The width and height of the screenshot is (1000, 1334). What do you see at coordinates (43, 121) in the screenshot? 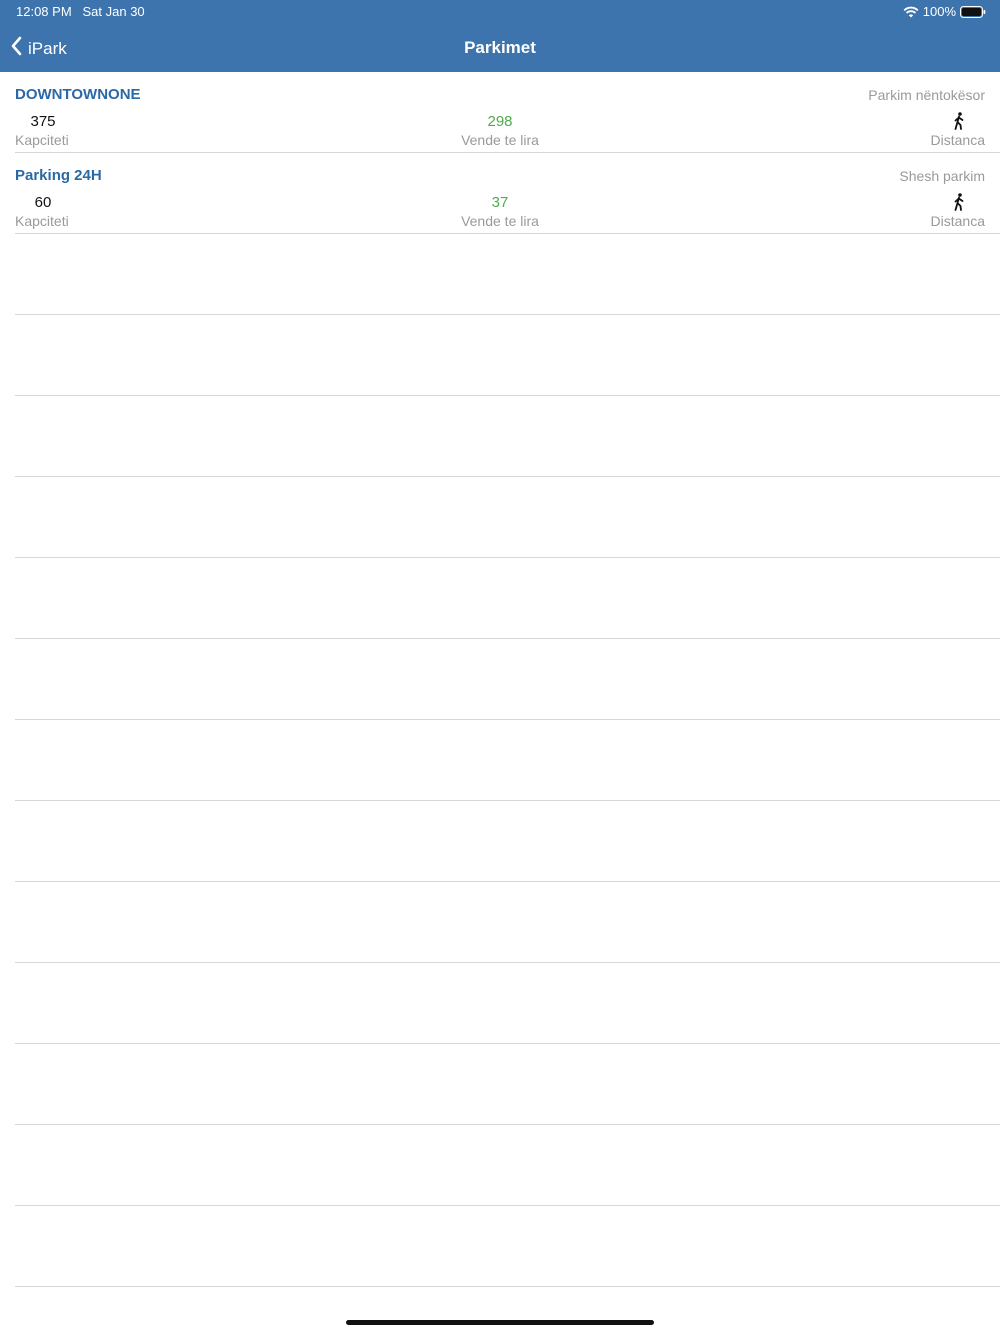
I see `capacity-value: 375` at bounding box center [43, 121].